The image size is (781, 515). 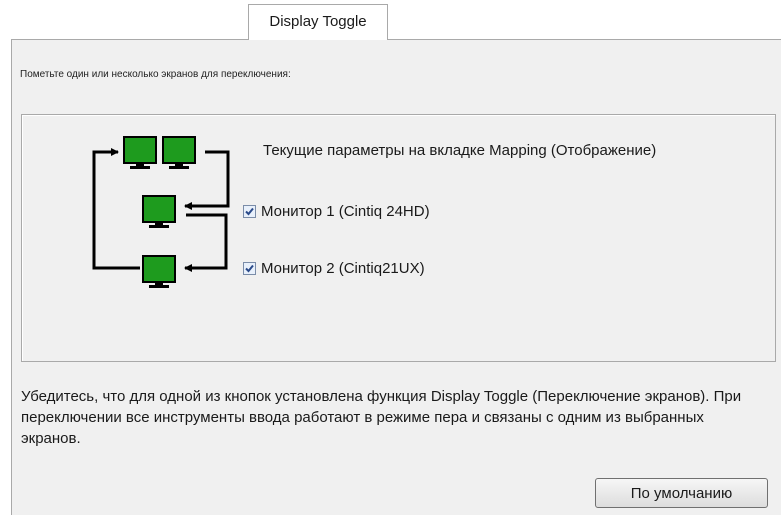 What do you see at coordinates (343, 268) in the screenshot?
I see `monitor-2-label: Монитор 2 (Cintiq21UX)` at bounding box center [343, 268].